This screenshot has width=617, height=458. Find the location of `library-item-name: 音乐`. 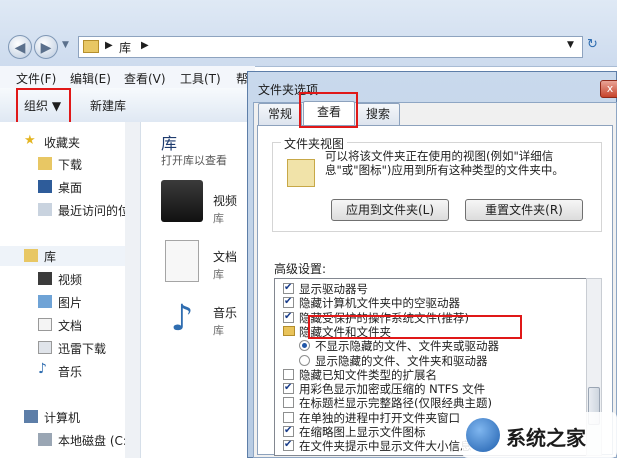

library-item-name: 音乐 is located at coordinates (225, 313).